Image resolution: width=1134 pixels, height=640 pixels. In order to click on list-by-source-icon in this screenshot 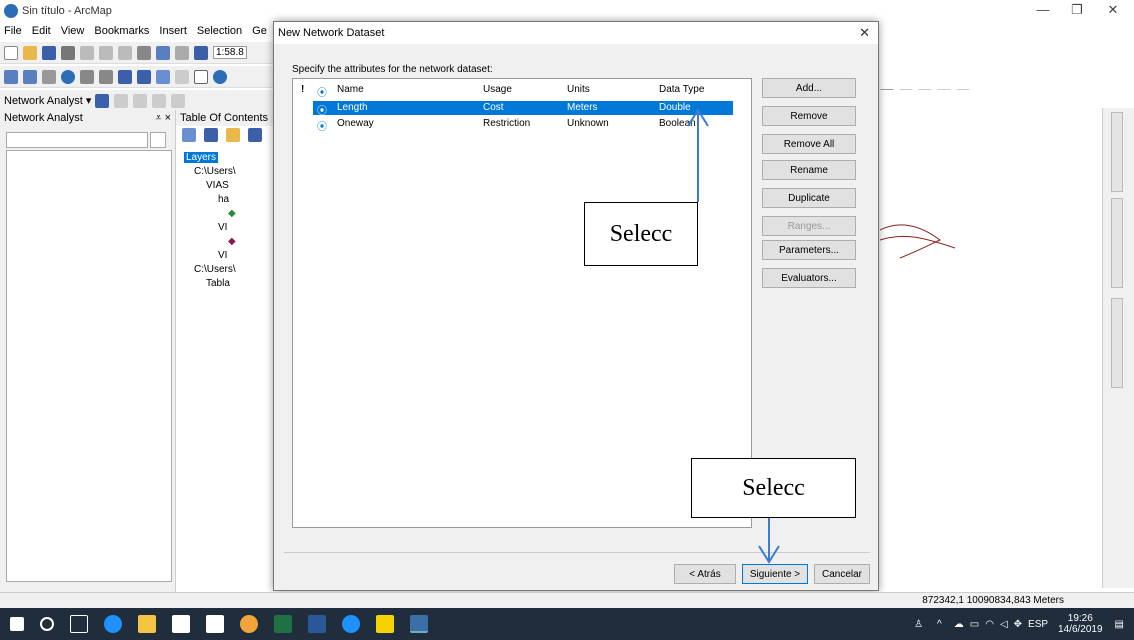, I will do `click(211, 135)`.